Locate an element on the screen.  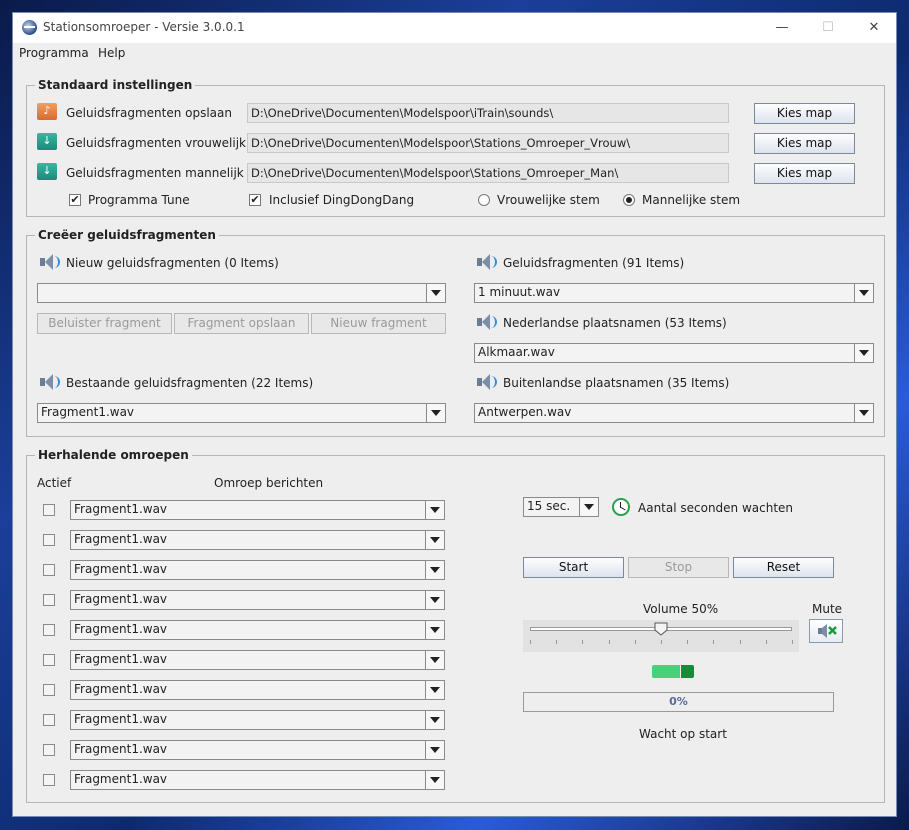
row-label: Geluidsfragmenten mannelijk is located at coordinates (155, 173).